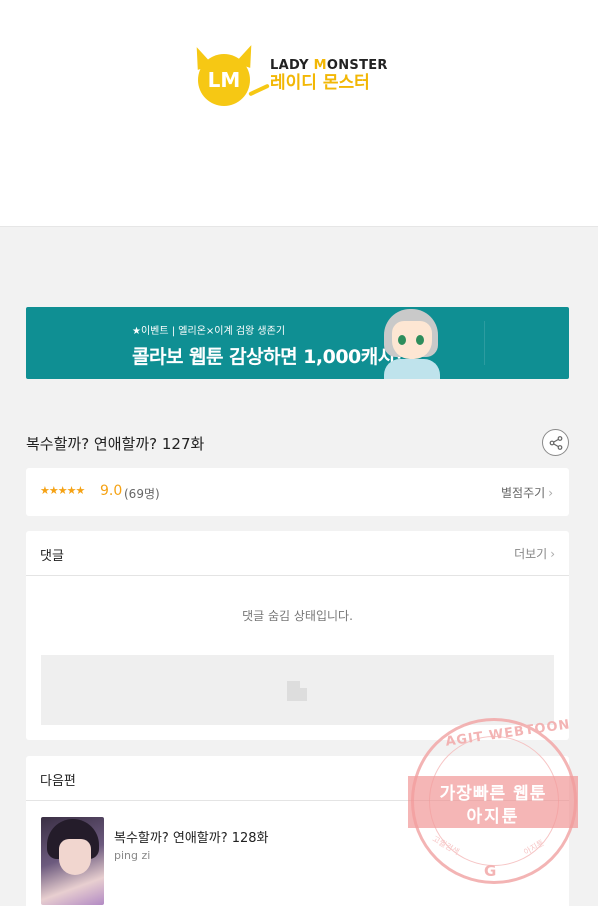  I want to click on site-logo: LM LADY MONSTER 레이디 몬스터, so click(292, 75).